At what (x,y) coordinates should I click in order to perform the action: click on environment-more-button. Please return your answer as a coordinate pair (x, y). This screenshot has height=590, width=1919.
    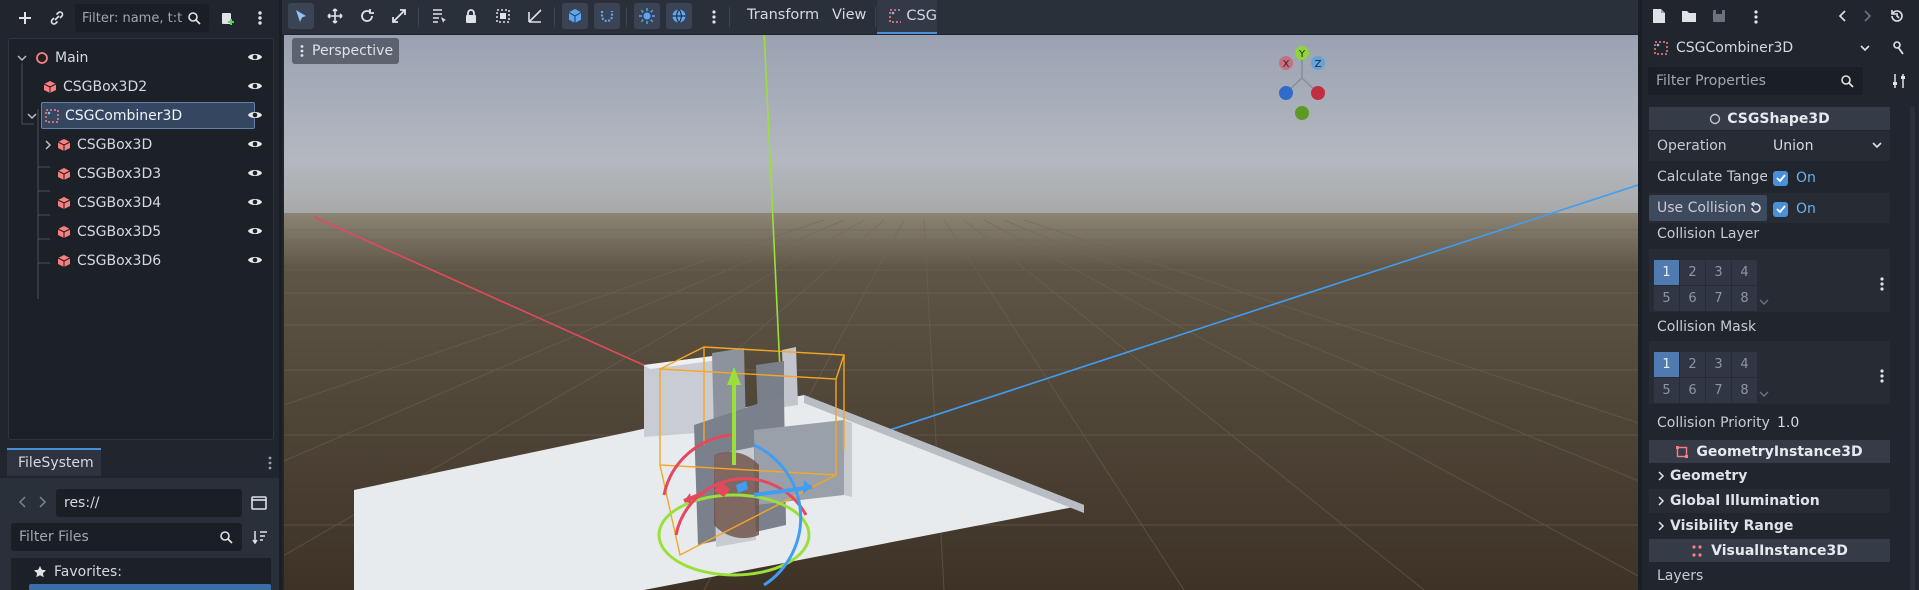
    Looking at the image, I should click on (714, 17).